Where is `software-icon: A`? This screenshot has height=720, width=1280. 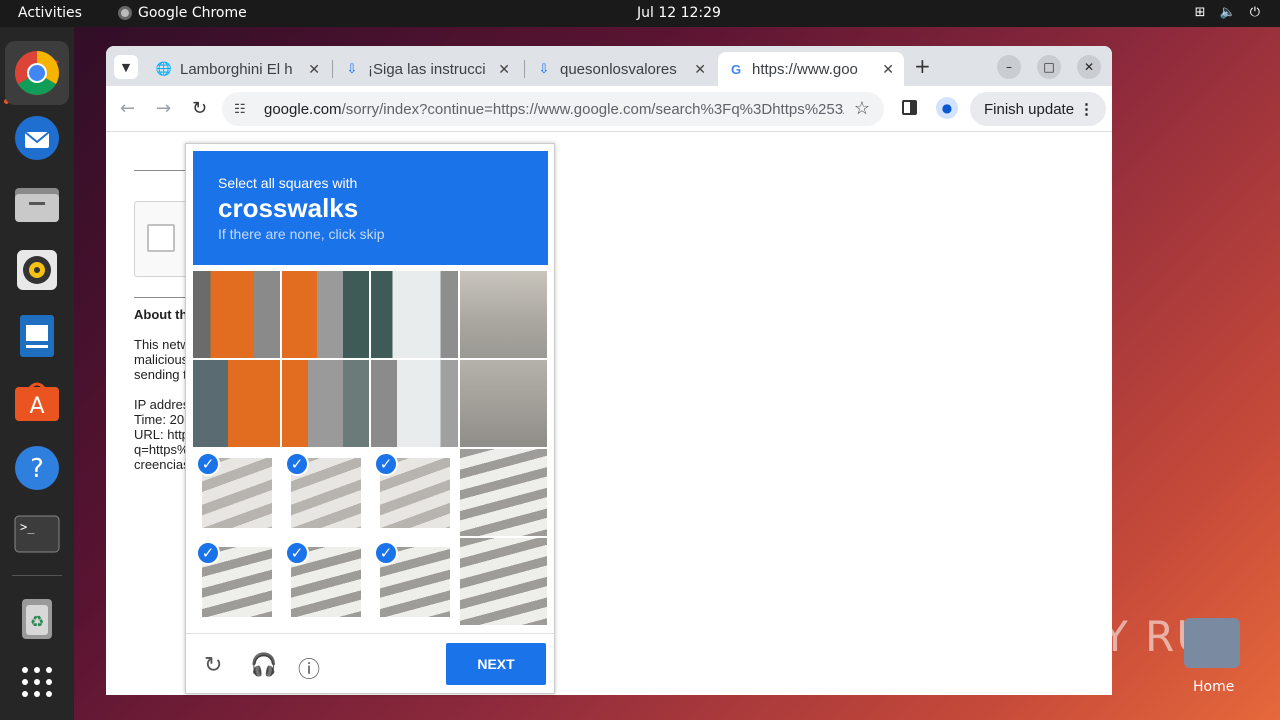
software-icon: A is located at coordinates (37, 402).